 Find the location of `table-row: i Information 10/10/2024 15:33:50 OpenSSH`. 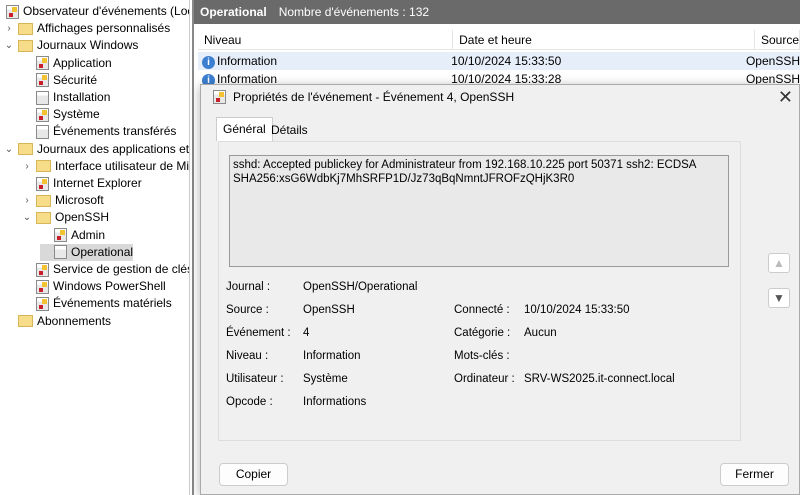

table-row: i Information 10/10/2024 15:33:50 OpenSSH is located at coordinates (499, 61).